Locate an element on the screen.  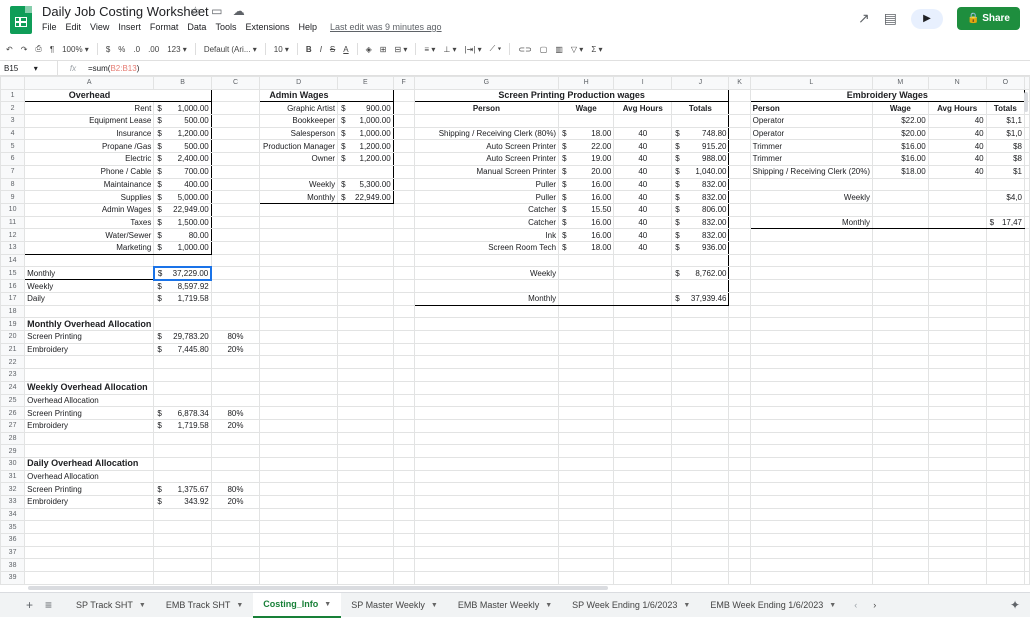
sheet-tab: SP Master Weekly ▼ is located at coordinates (394, 605).